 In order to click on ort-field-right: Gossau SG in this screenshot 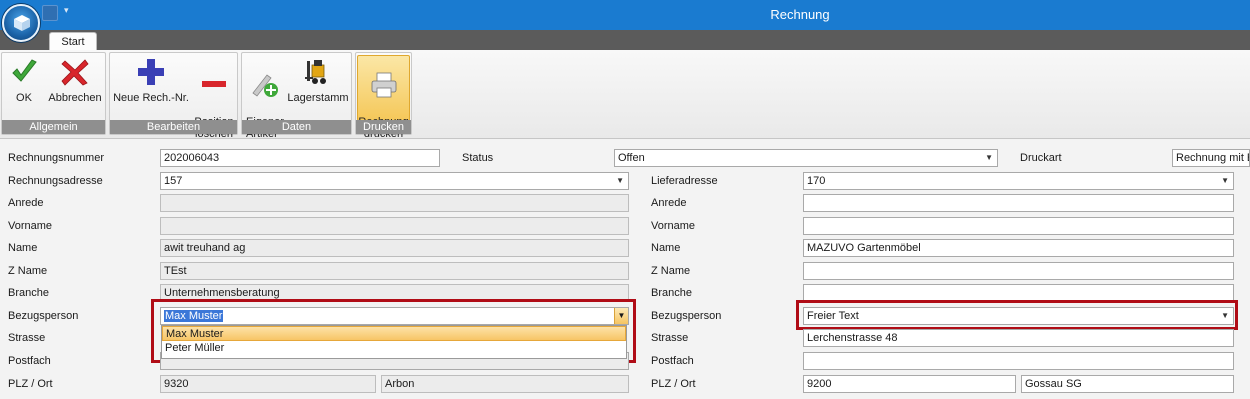, I will do `click(1127, 384)`.